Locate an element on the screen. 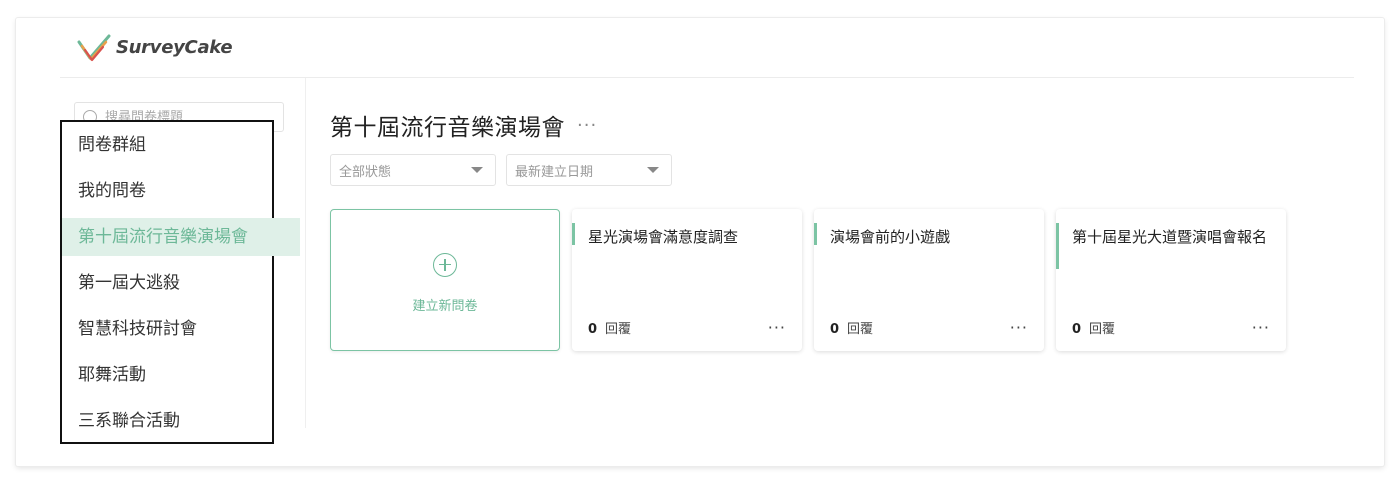 The image size is (1400, 488). filters: 全部狀態 最新建立日期 is located at coordinates (501, 170).